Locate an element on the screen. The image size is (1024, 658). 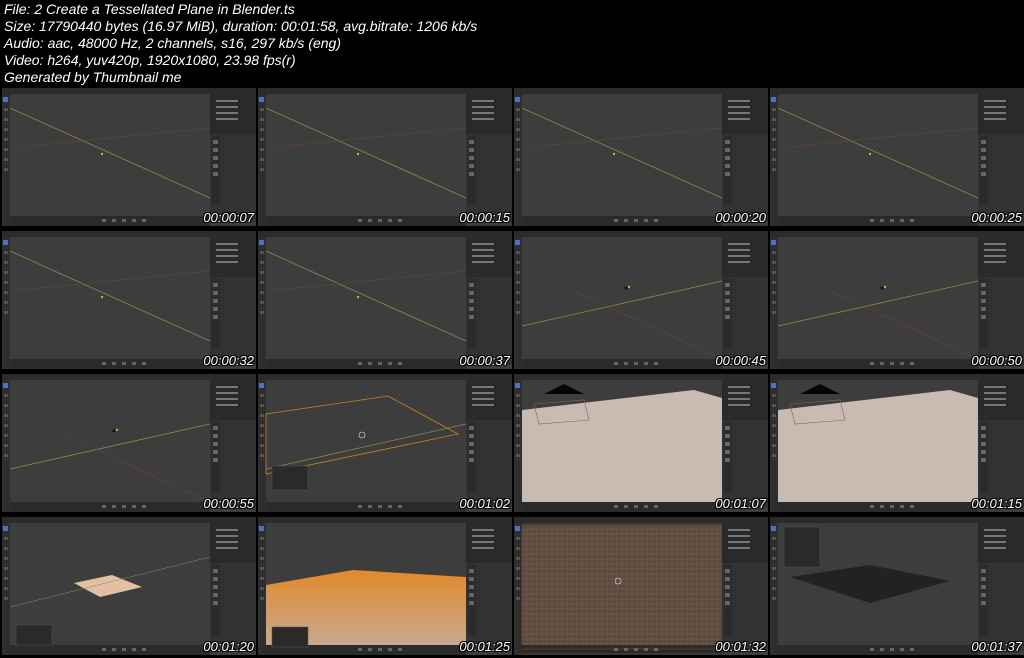
video-thumbnail: 00:00:50 is located at coordinates (897, 300).